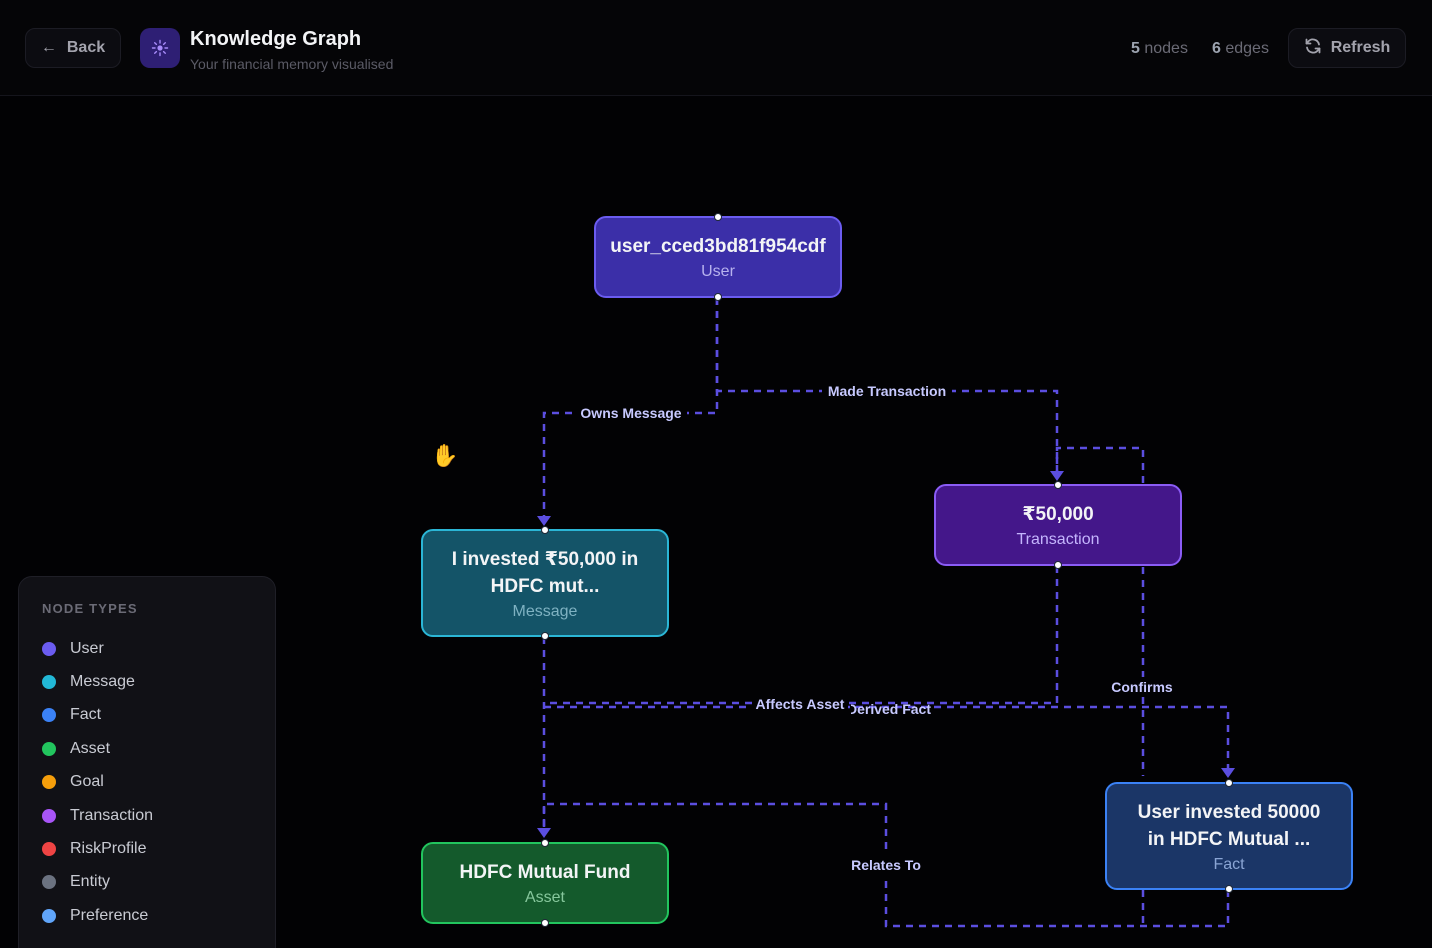  What do you see at coordinates (158, 681) in the screenshot?
I see `legend-item-message: Message` at bounding box center [158, 681].